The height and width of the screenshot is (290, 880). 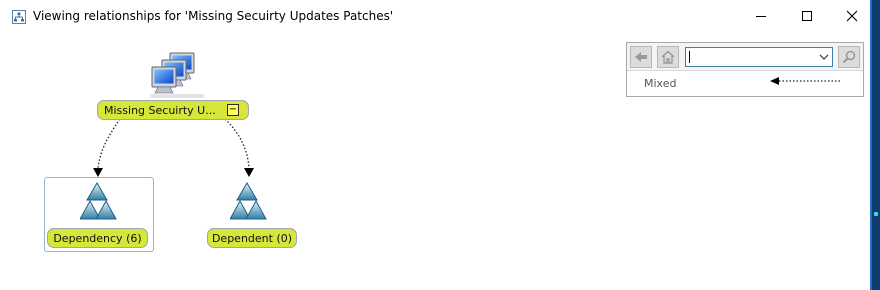 I want to click on close-button, so click(x=852, y=16).